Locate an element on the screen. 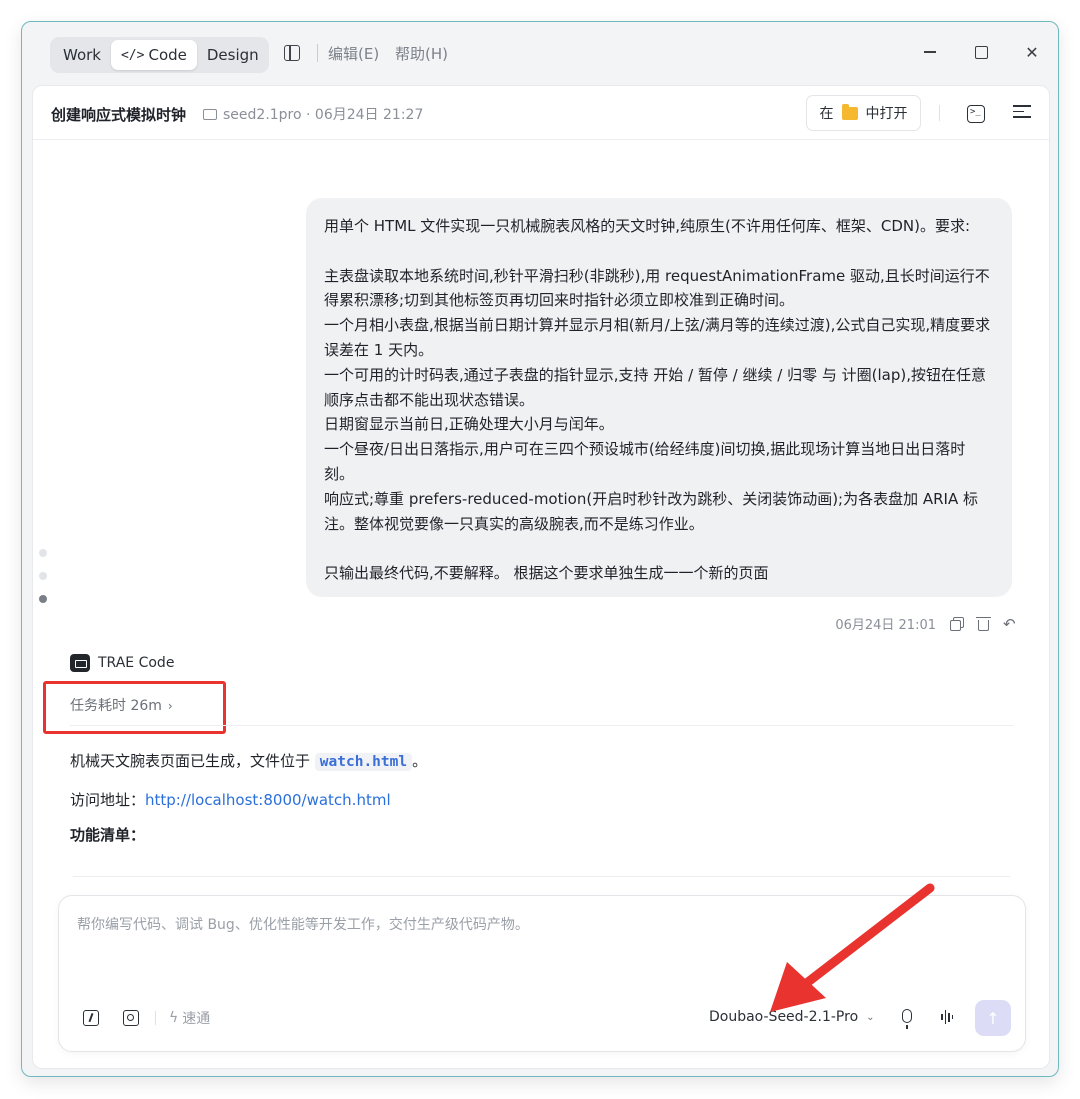 This screenshot has width=1080, height=1099. conversation-meta-text: seed2.1pro · 06月24日 21:27 is located at coordinates (323, 115).